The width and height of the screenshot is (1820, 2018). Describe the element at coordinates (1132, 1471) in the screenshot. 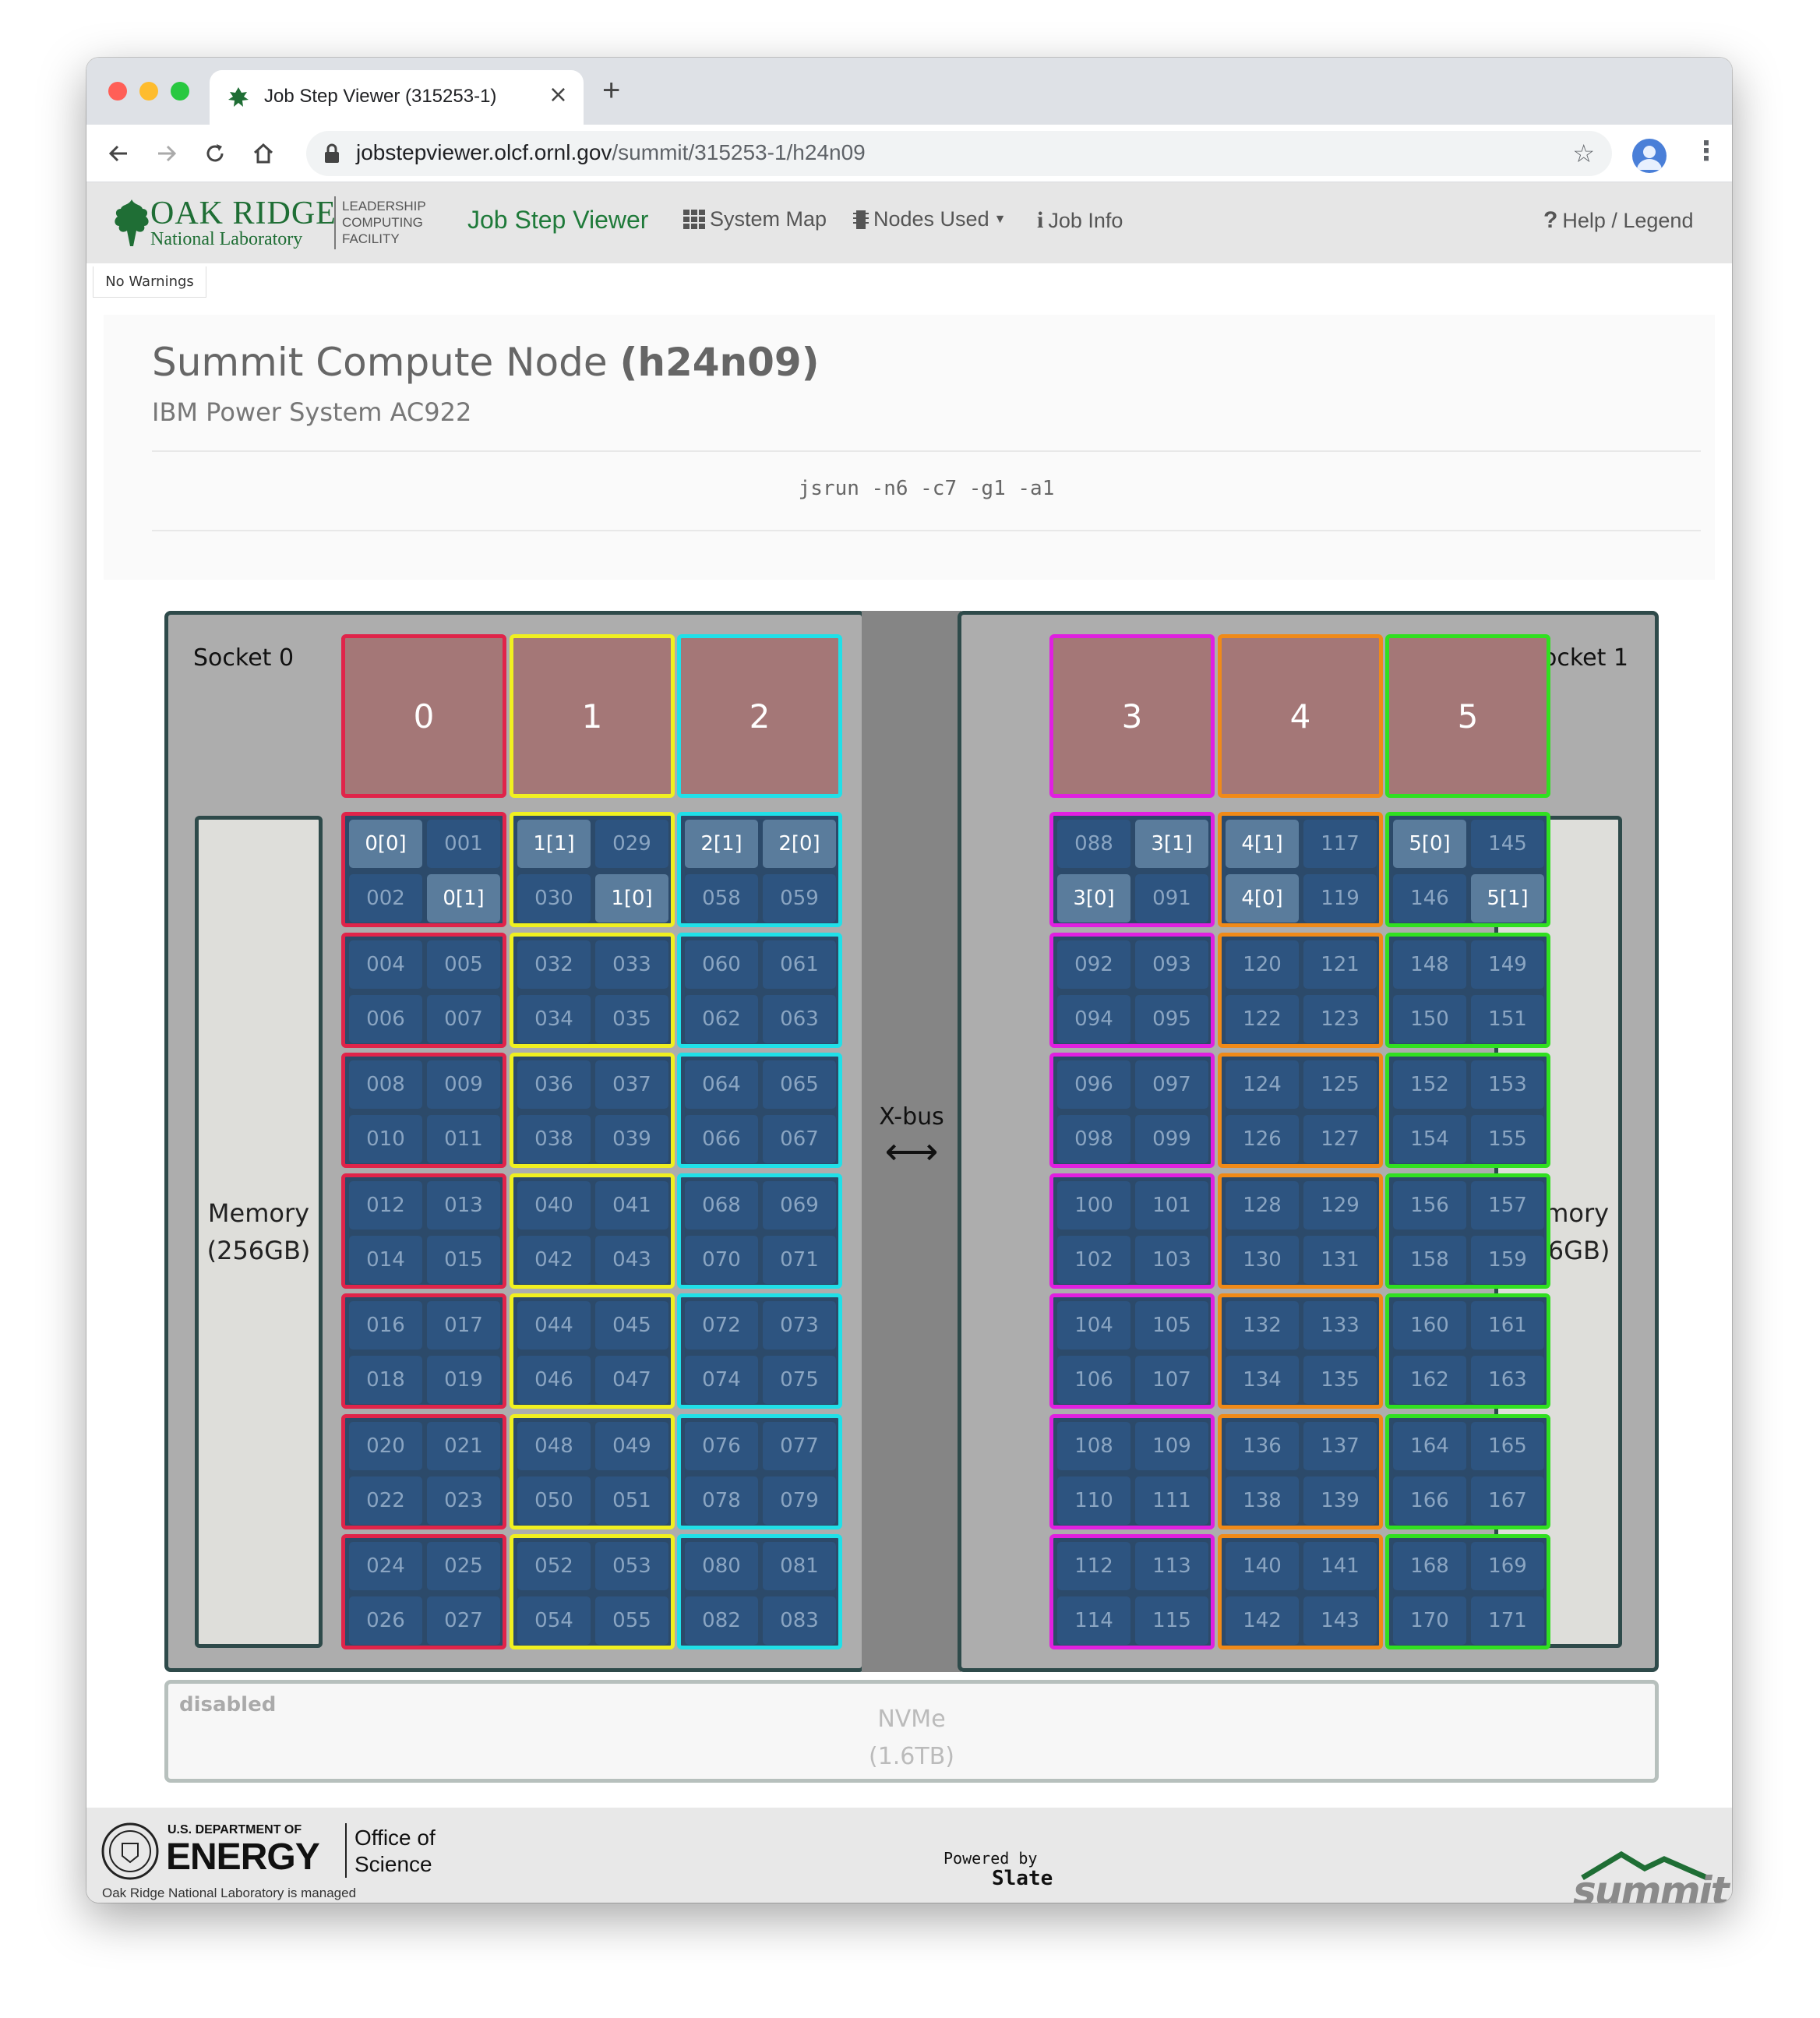

I see `core: 108 109 110 111` at that location.